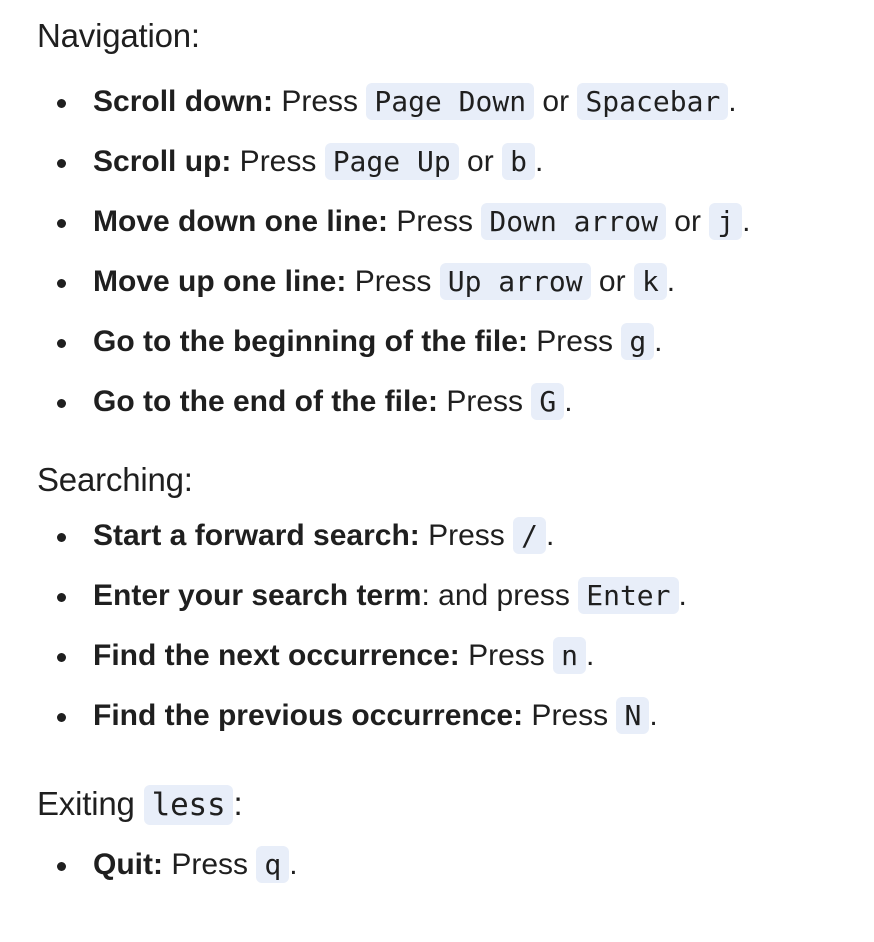  I want to click on list-item: Start a forward search: Press /., so click(455, 536).